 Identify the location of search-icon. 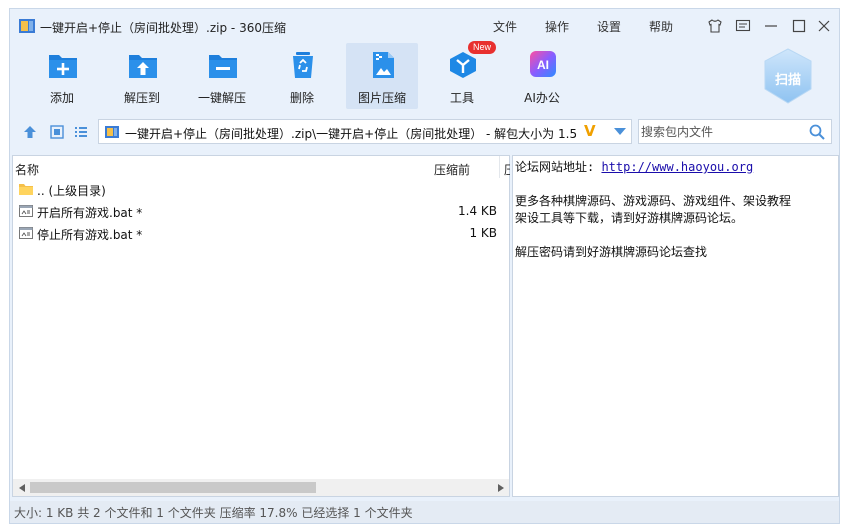
(817, 132).